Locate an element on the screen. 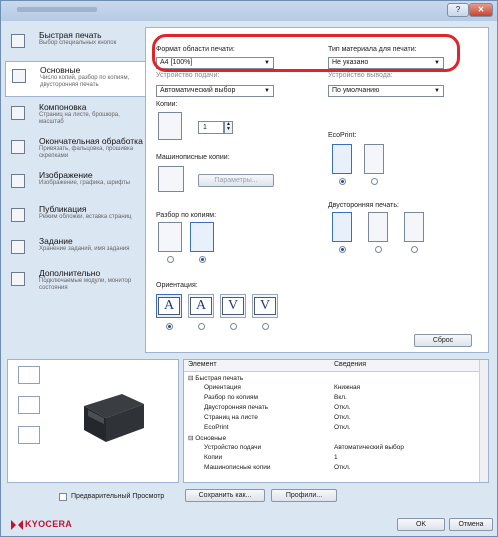 Image resolution: width=498 pixels, height=537 pixels. row-value: Книжная is located at coordinates (347, 387).